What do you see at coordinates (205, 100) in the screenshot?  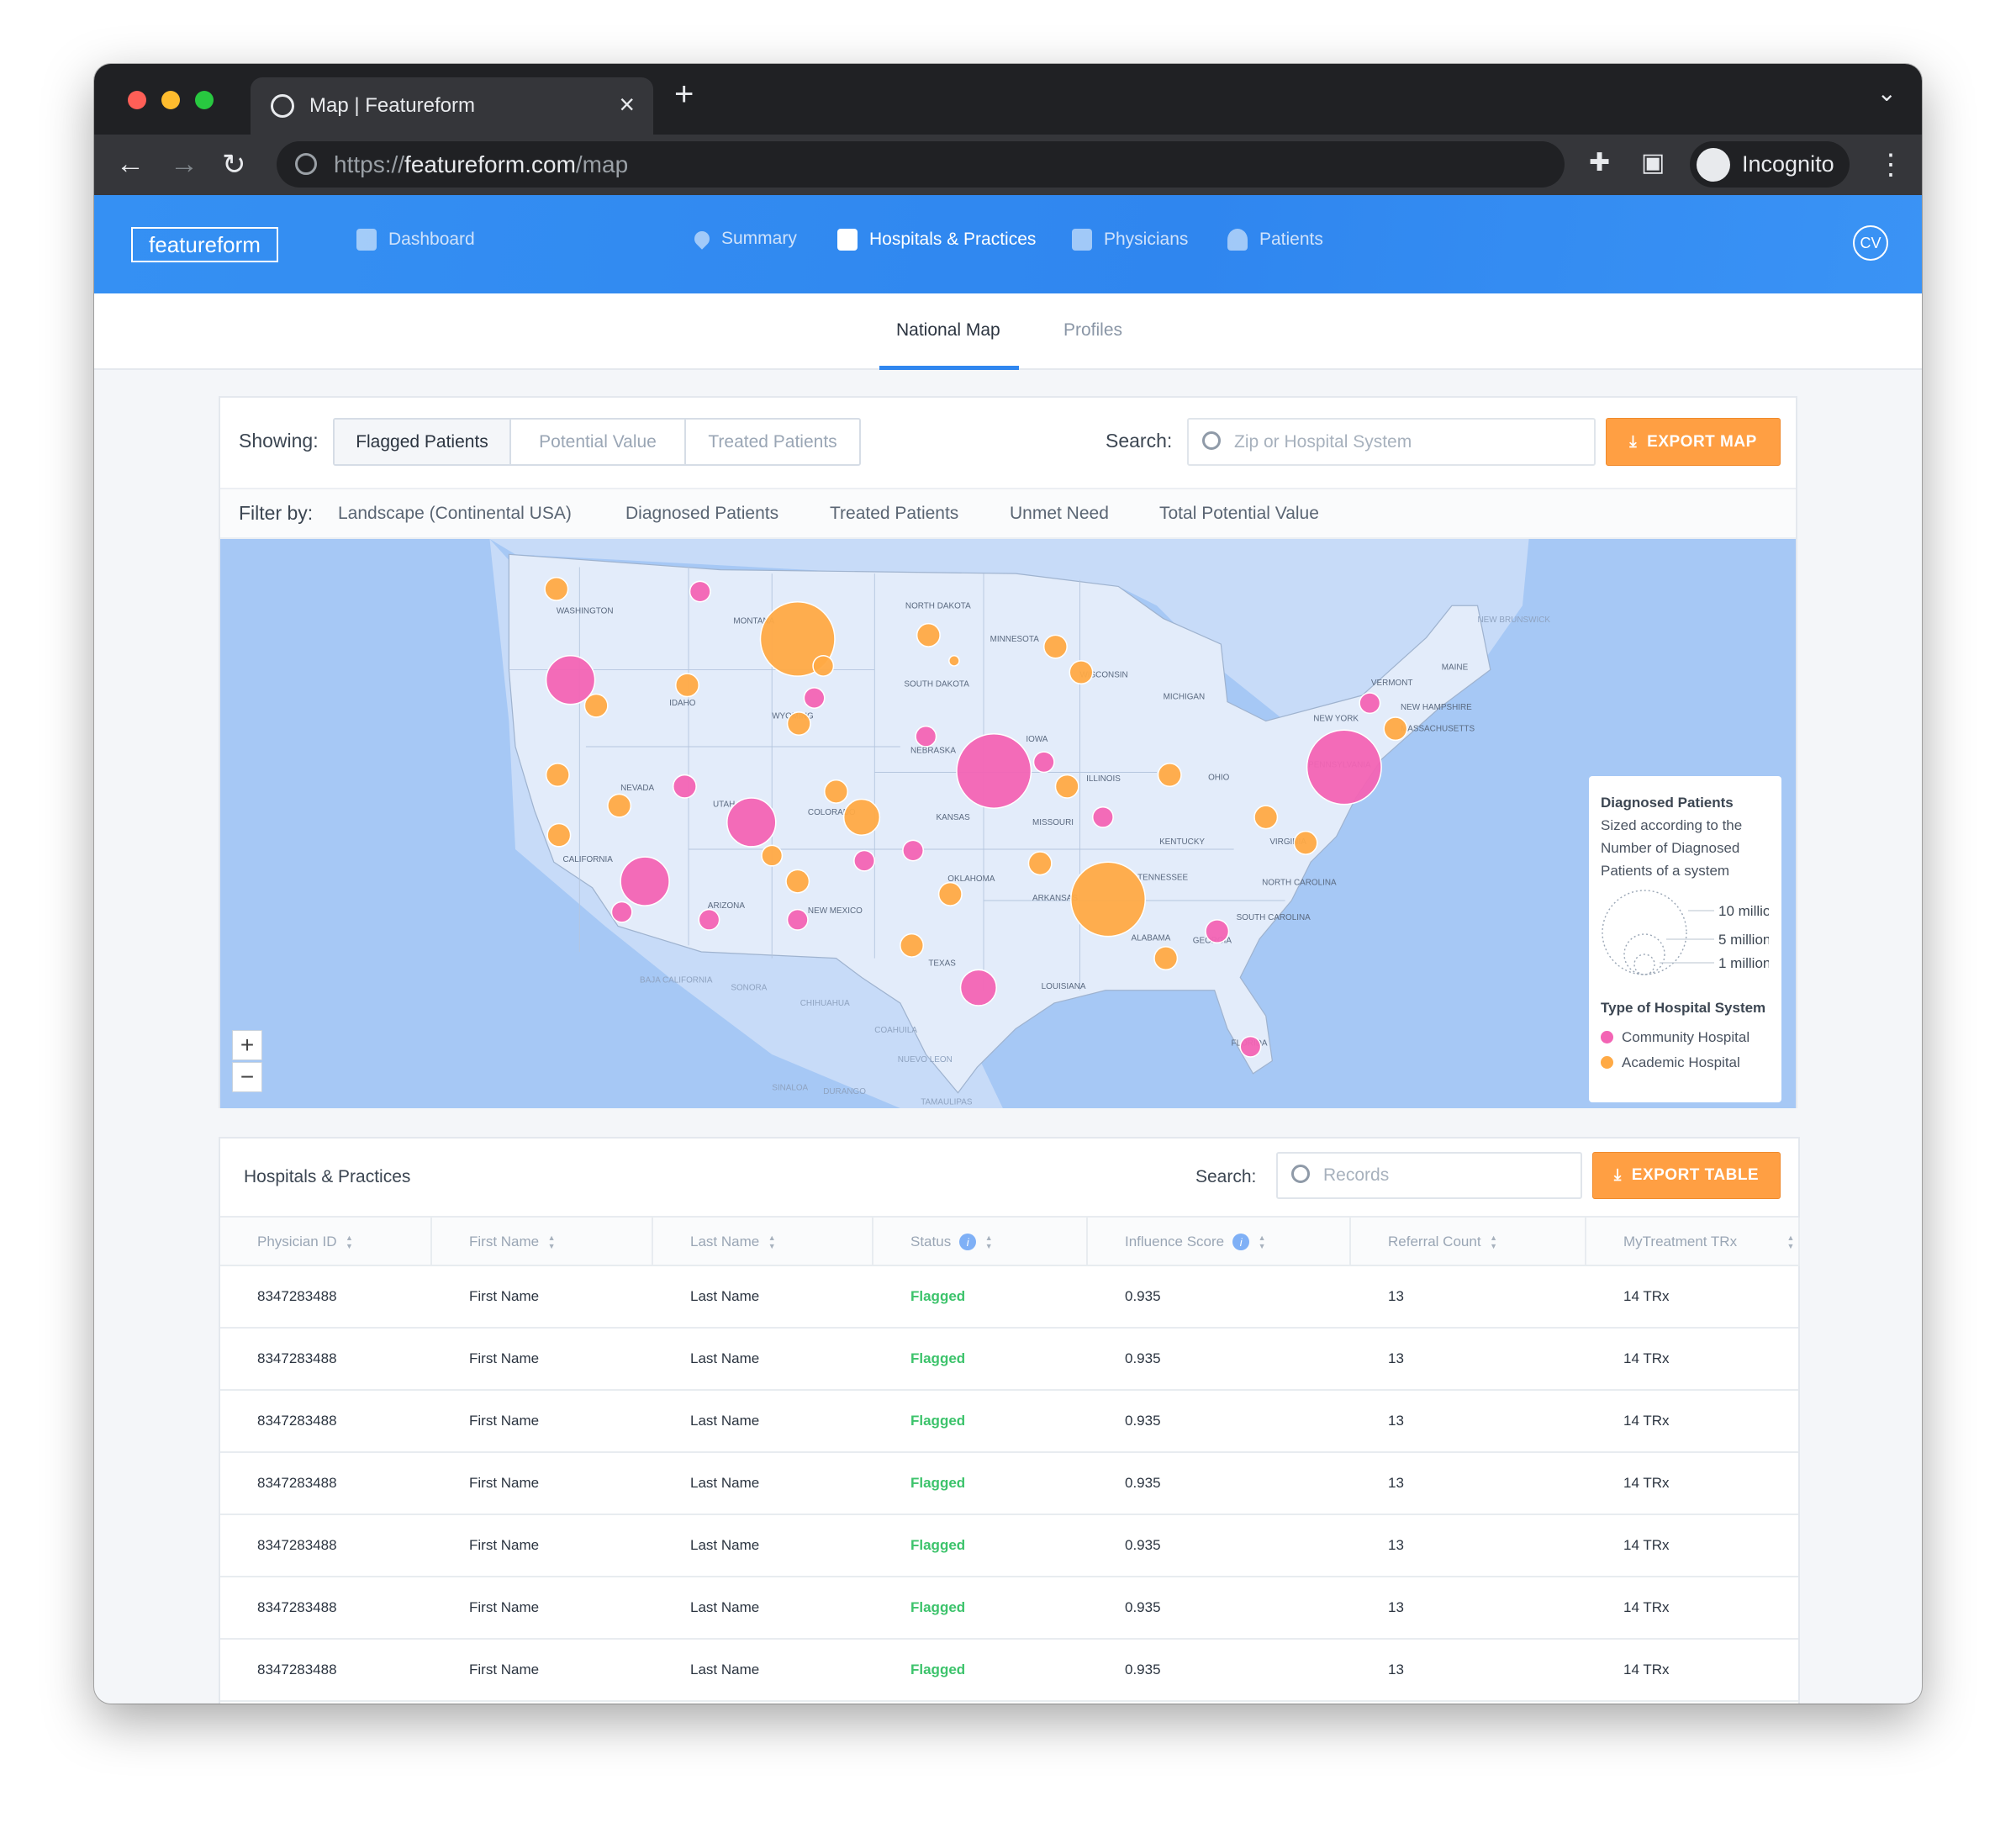 I see `maximize-window-button` at bounding box center [205, 100].